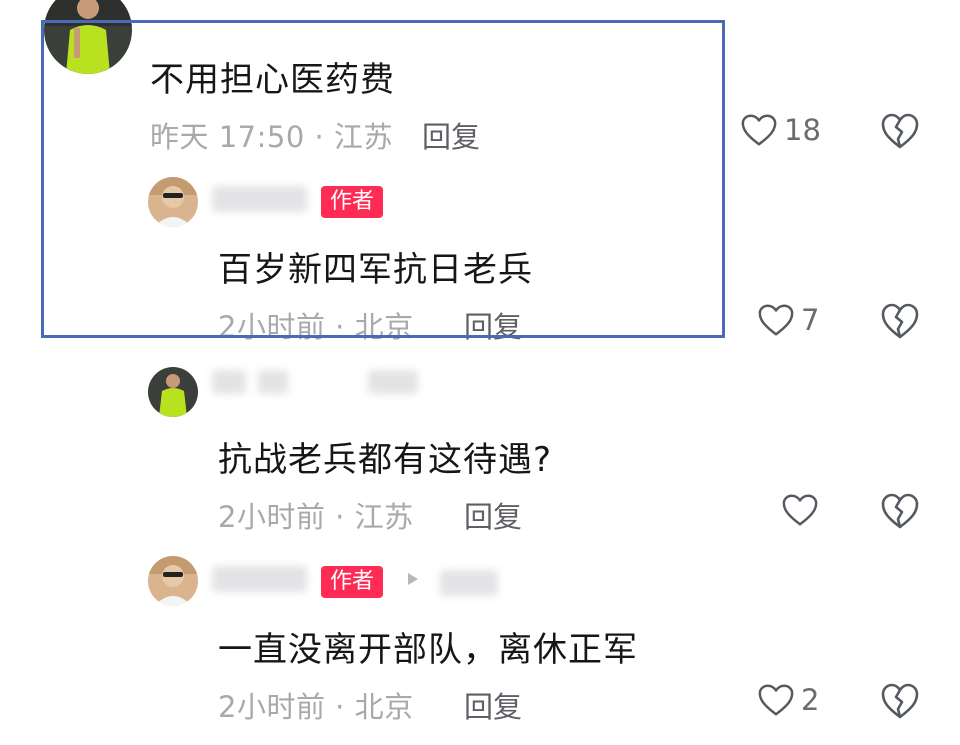 The image size is (960, 745). I want to click on comment-meta: 2小时前 · 江苏, so click(316, 517).